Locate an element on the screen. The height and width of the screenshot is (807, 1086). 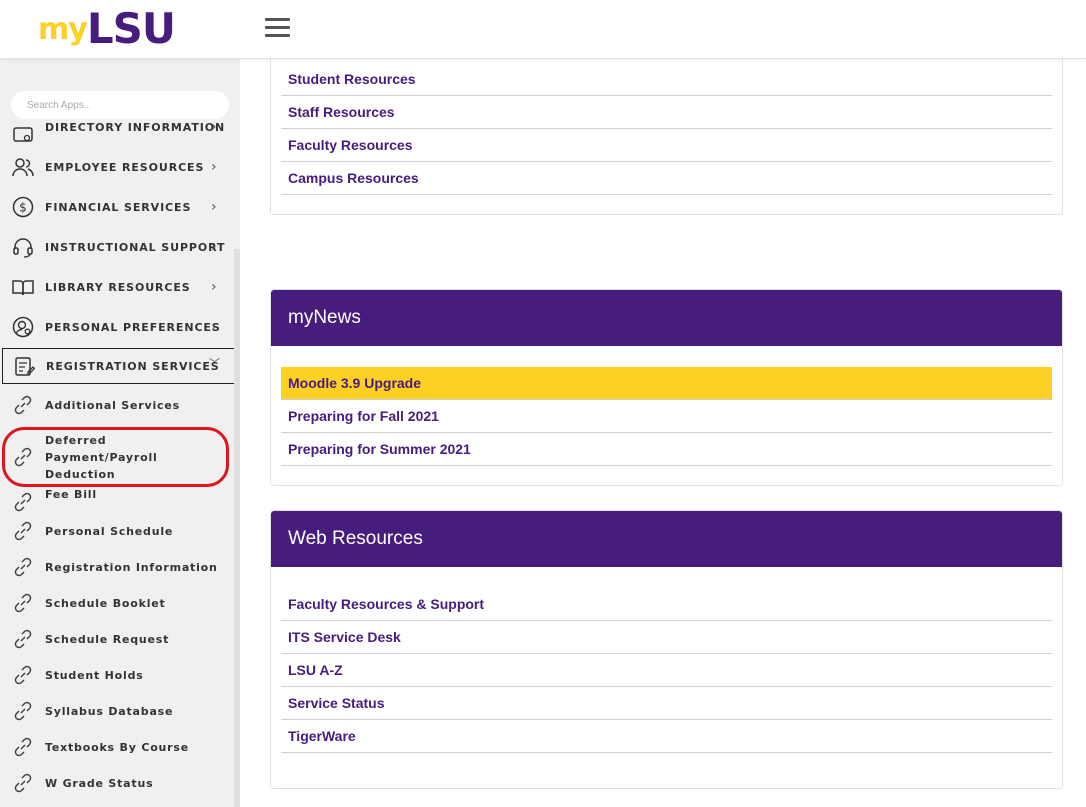
sub-item-personal-schedule: Personal Schedule is located at coordinates (118, 531).